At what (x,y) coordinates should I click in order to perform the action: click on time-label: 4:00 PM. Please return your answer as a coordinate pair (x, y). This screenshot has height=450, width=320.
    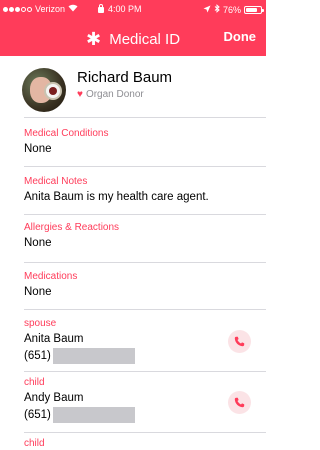
    Looking at the image, I should click on (125, 9).